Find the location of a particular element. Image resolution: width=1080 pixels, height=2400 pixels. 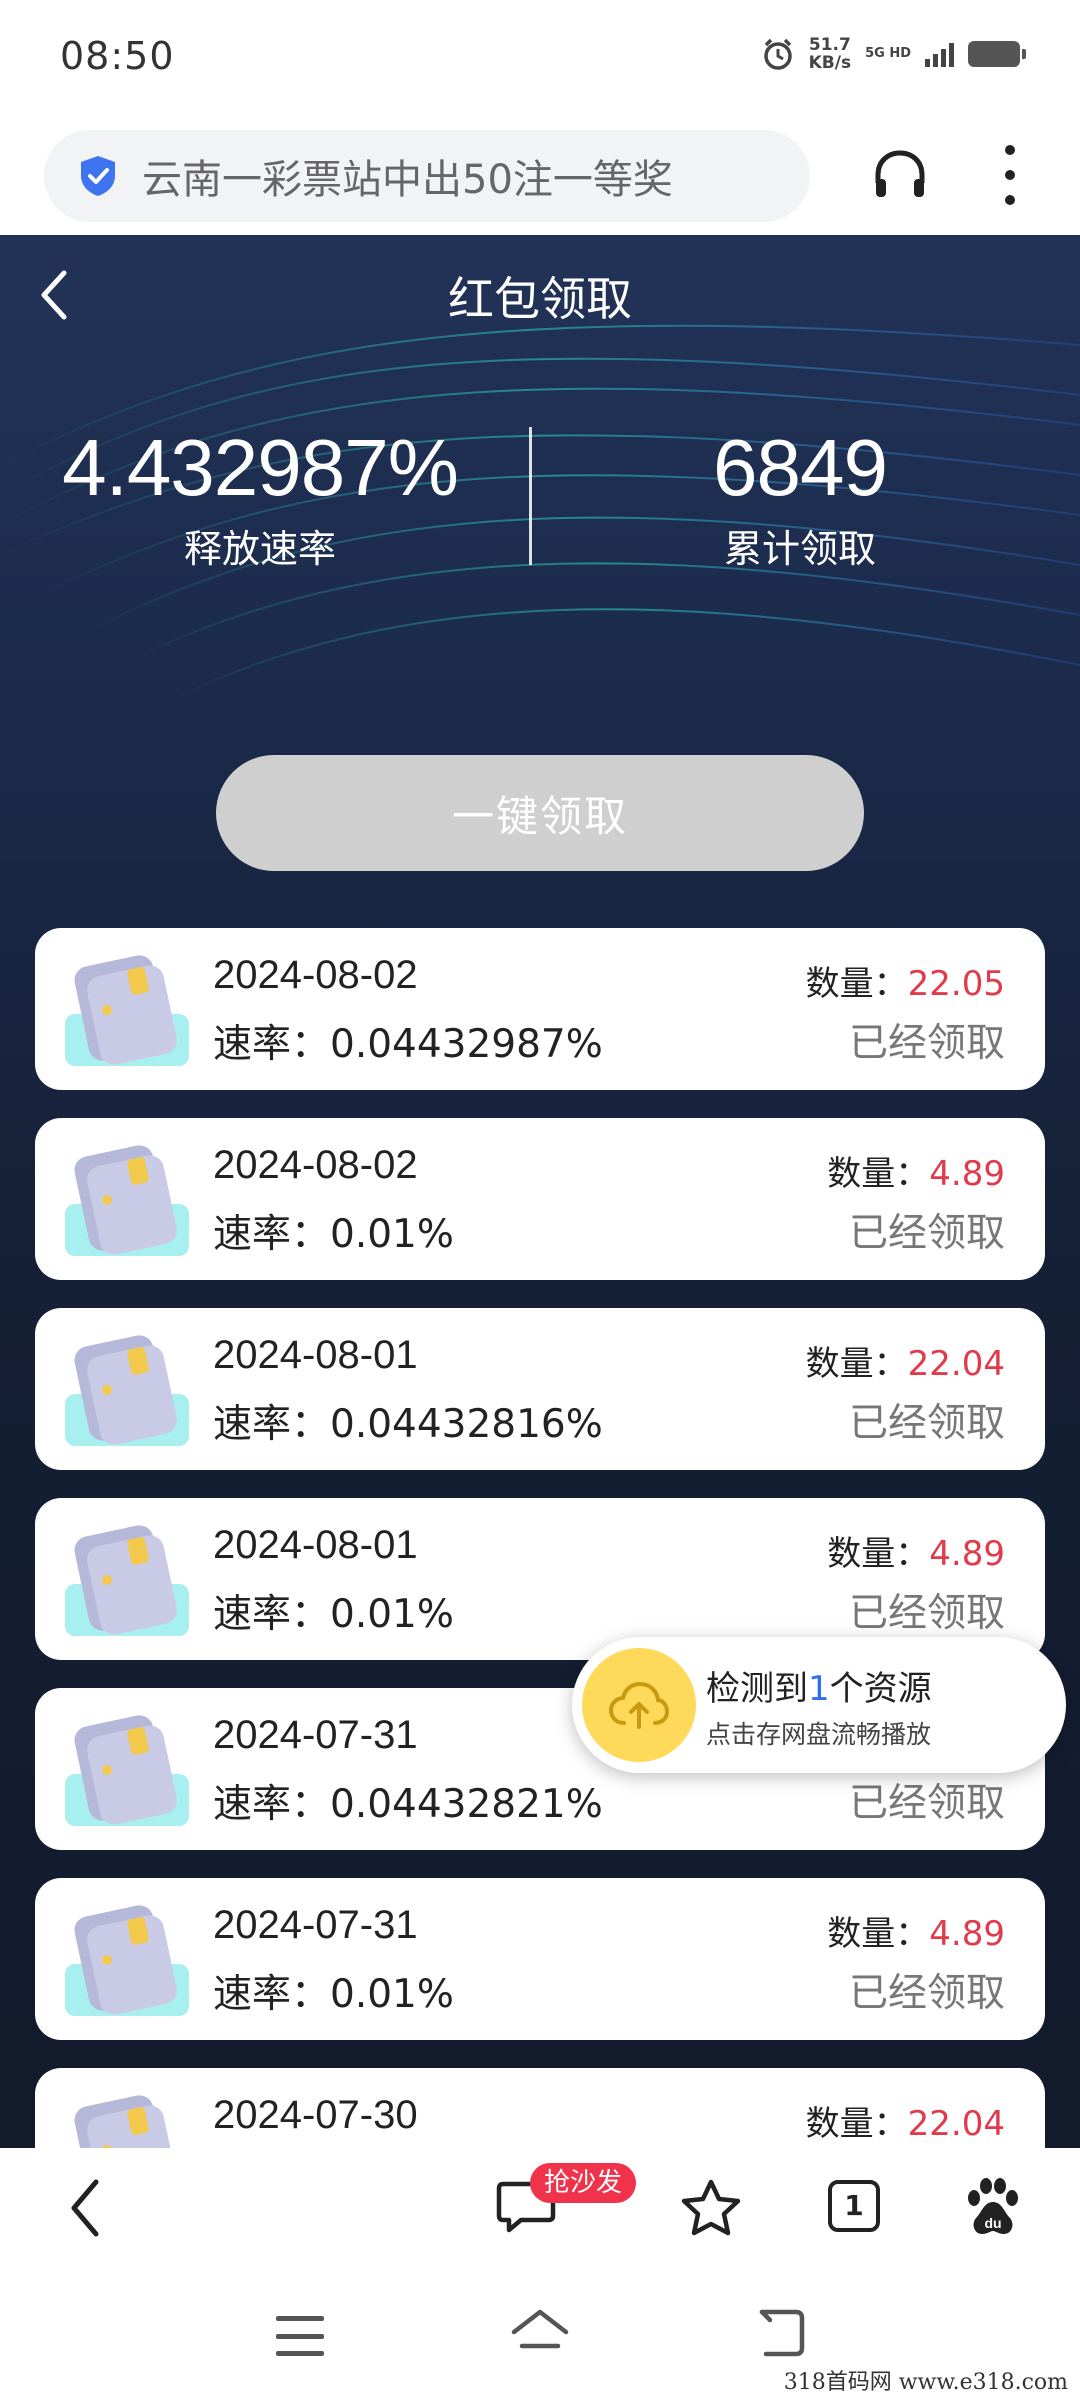

status-time: 08:50 is located at coordinates (117, 56).